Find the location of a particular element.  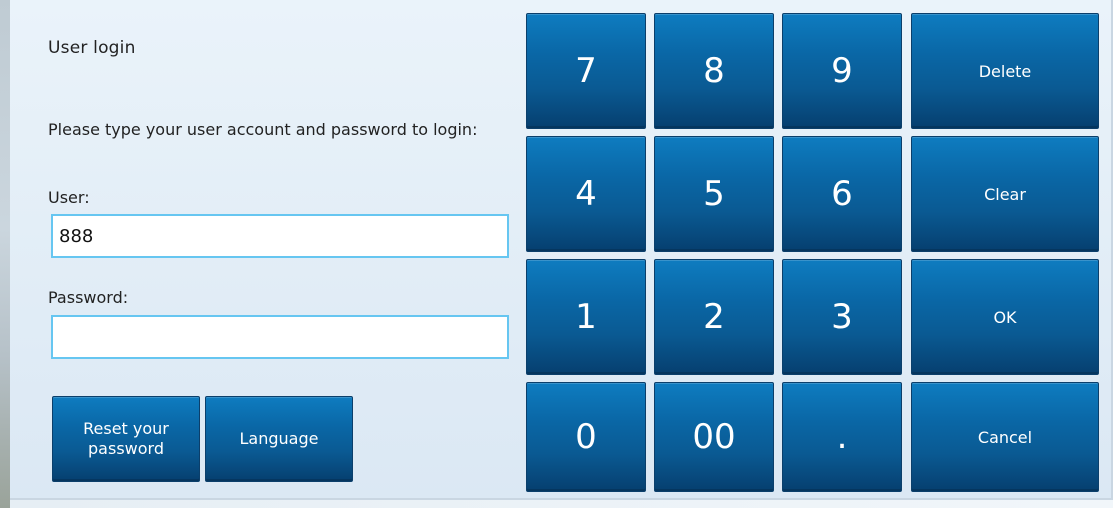

user-label: User: is located at coordinates (69, 197).